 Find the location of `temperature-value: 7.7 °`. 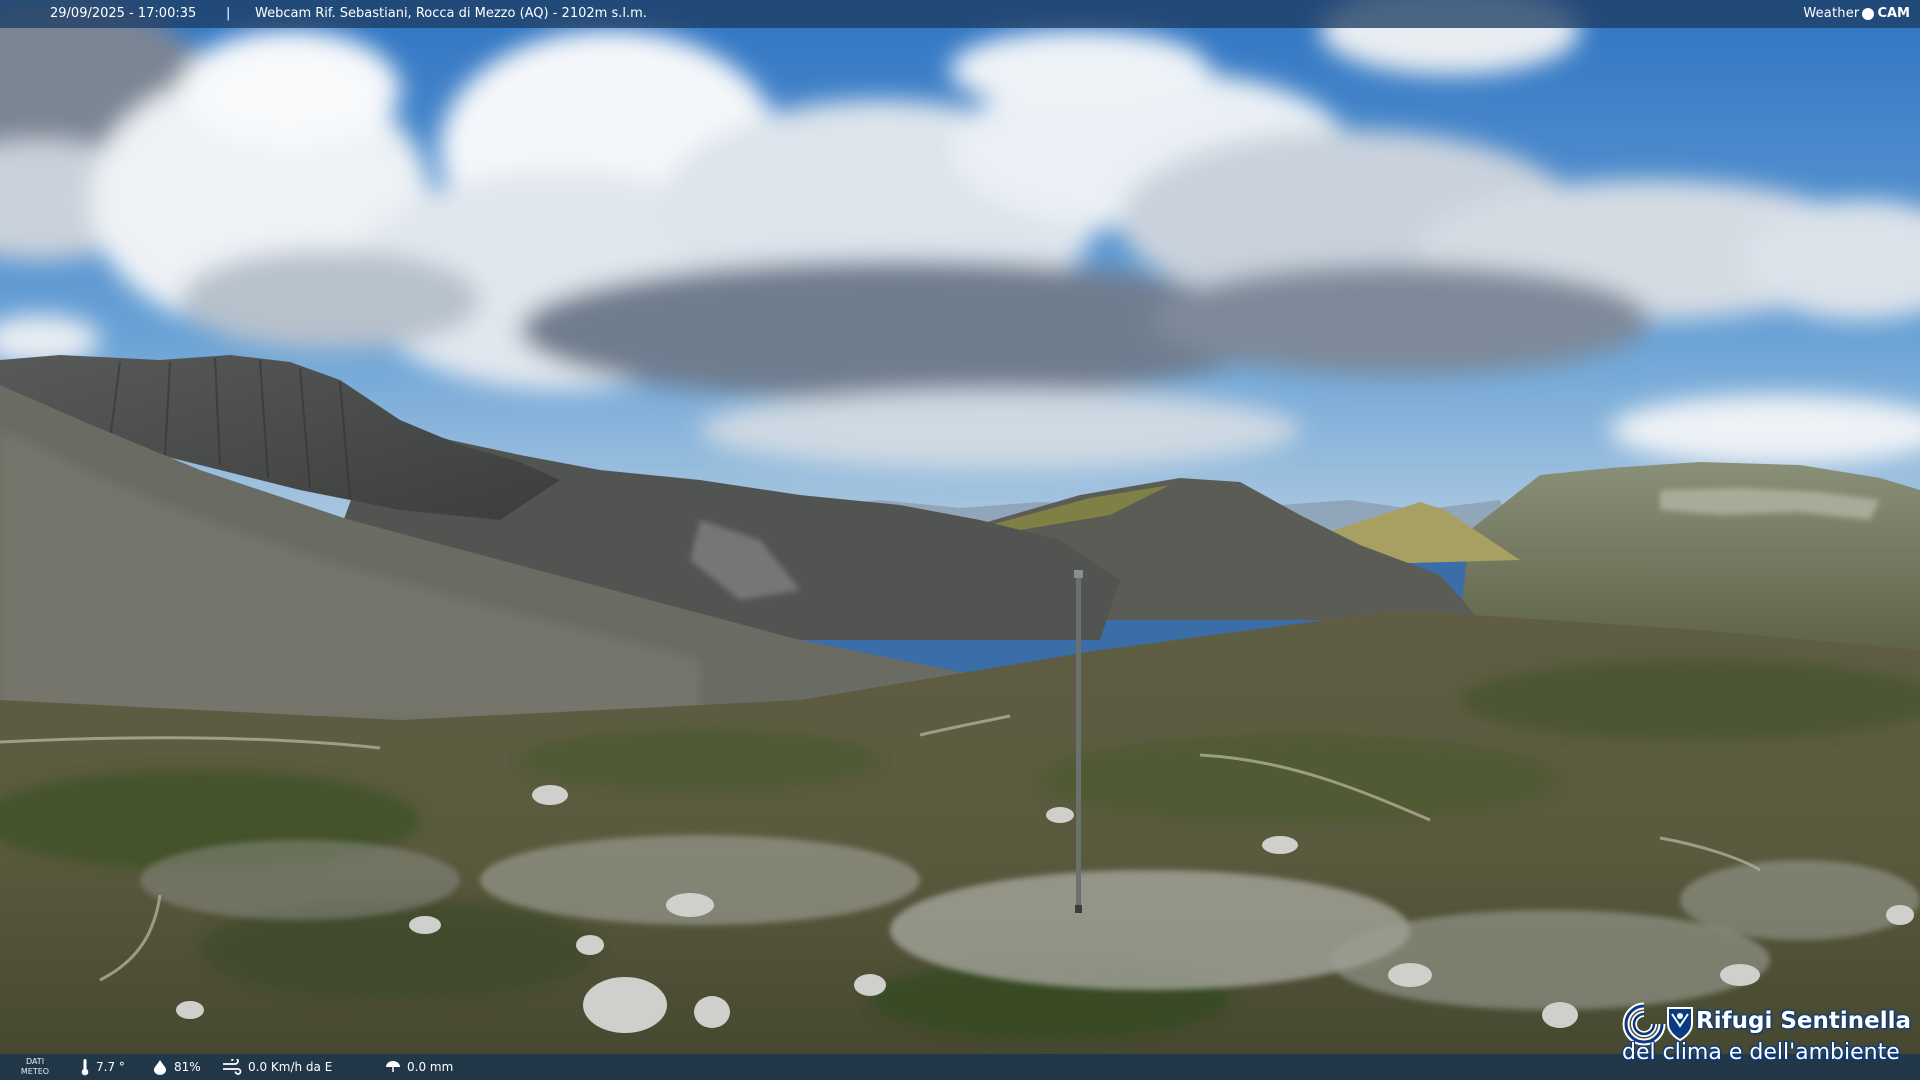

temperature-value: 7.7 ° is located at coordinates (110, 1067).